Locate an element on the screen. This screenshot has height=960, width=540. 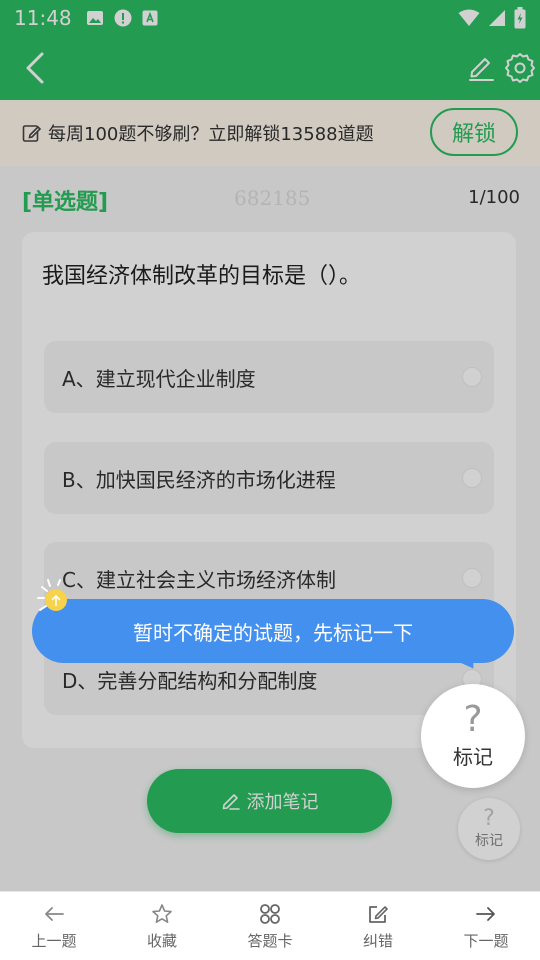
arrow-right-icon is located at coordinates (485, 913).